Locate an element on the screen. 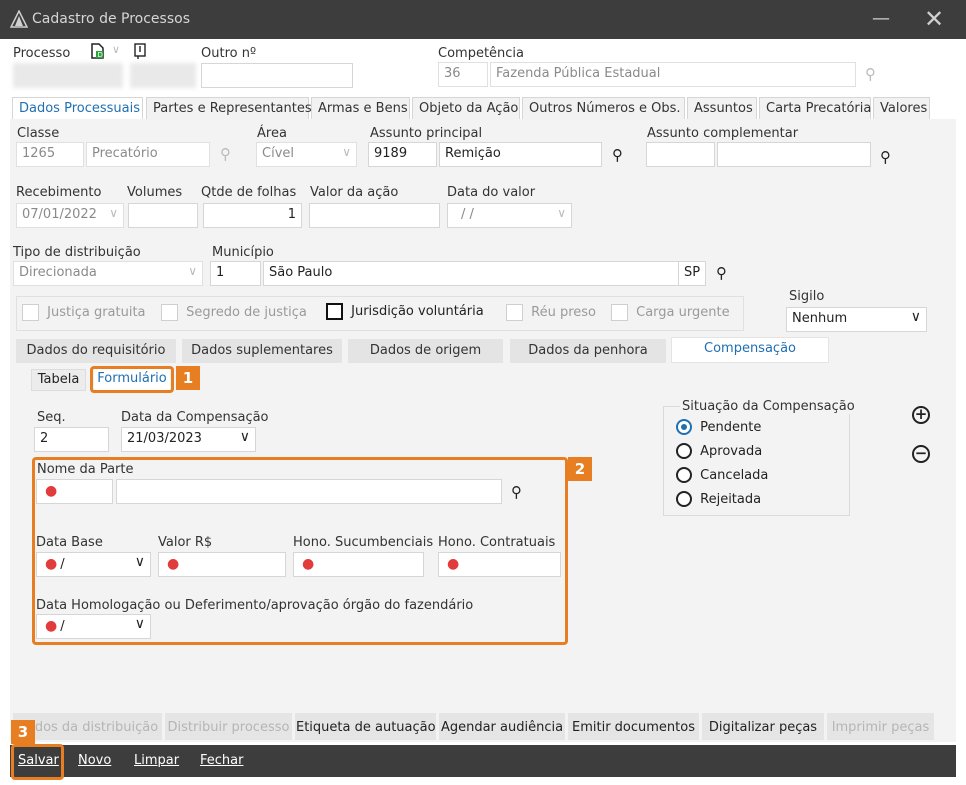 The width and height of the screenshot is (966, 785). homologacao-date: ● / ∨ is located at coordinates (93, 626).